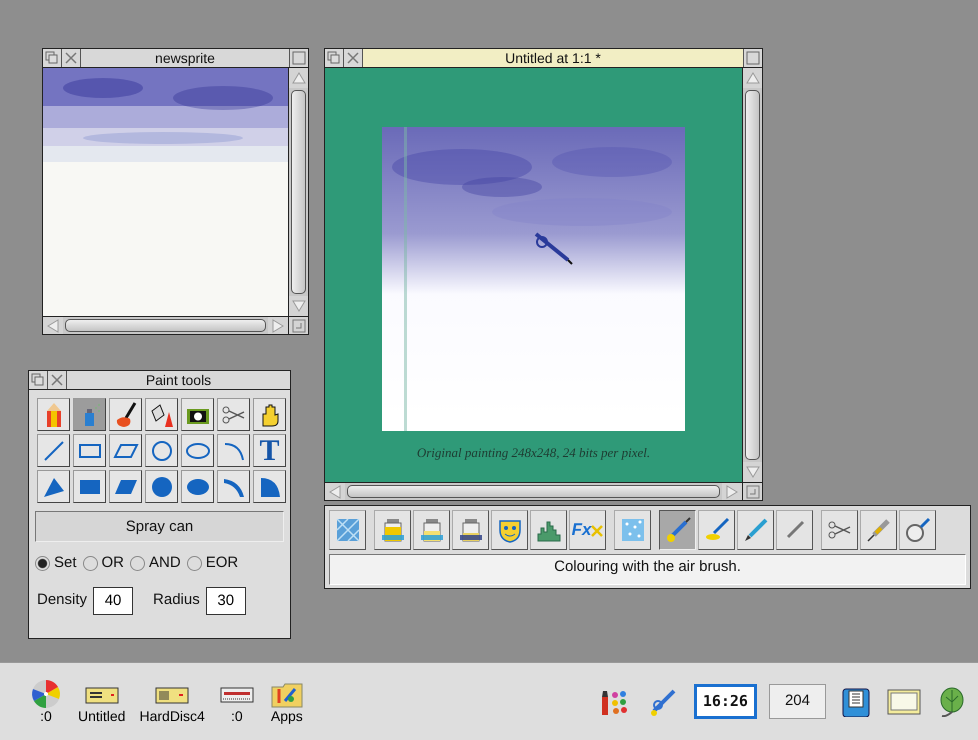 Image resolution: width=978 pixels, height=740 pixels. I want to click on window-title: newsprite, so click(185, 58).